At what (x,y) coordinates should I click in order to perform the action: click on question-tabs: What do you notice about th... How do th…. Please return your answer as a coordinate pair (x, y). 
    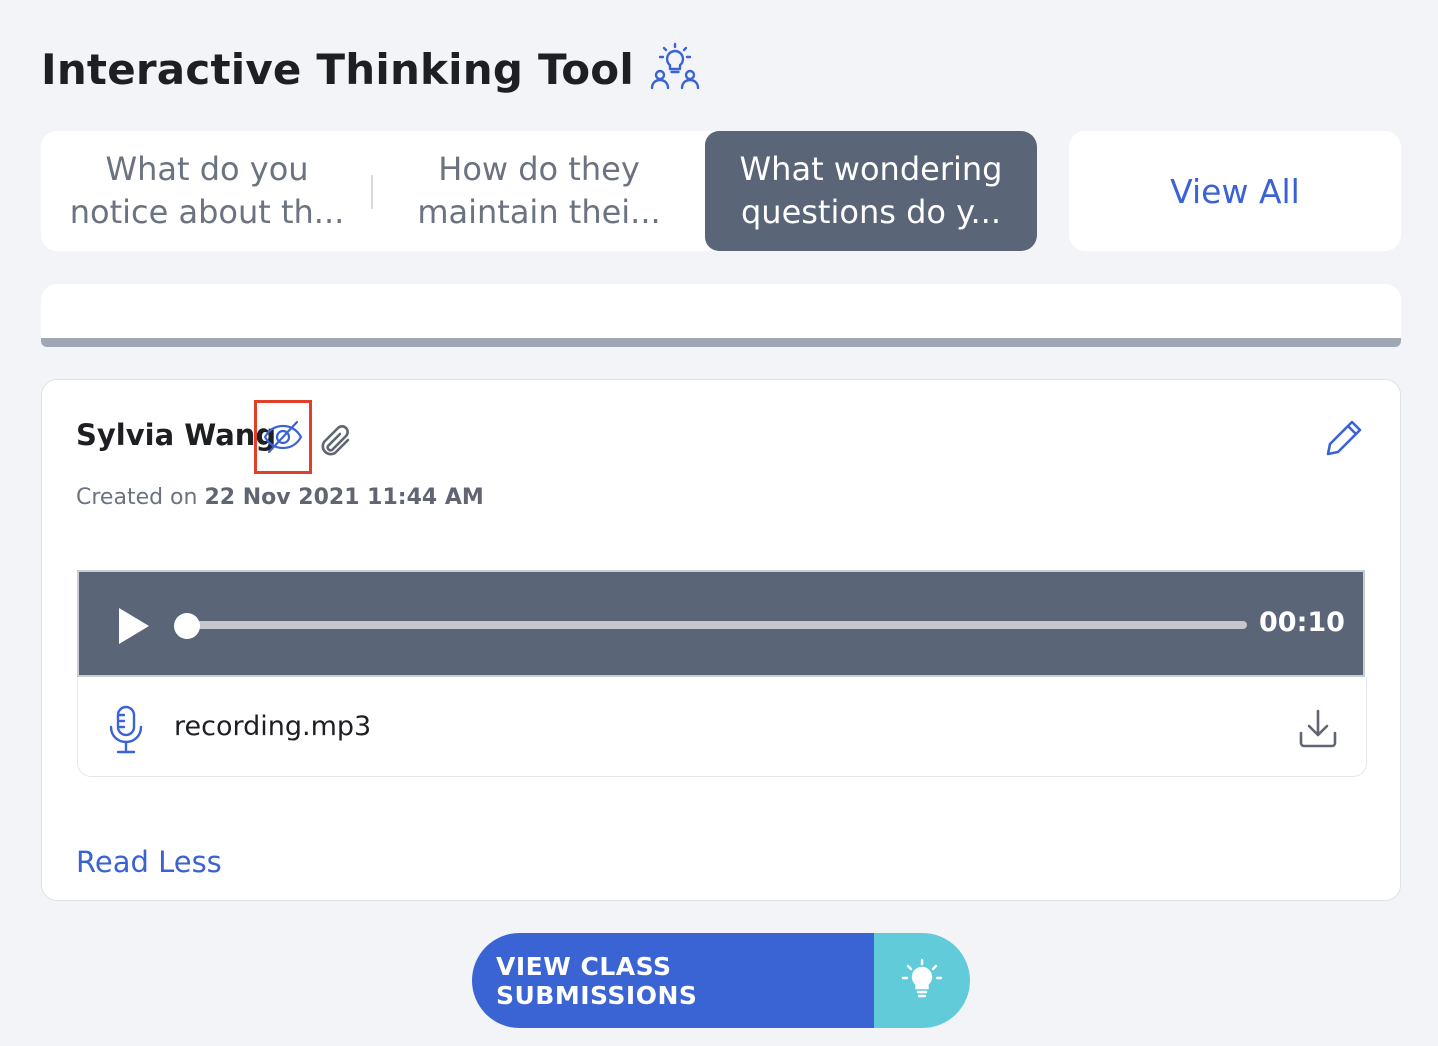
    Looking at the image, I should click on (539, 191).